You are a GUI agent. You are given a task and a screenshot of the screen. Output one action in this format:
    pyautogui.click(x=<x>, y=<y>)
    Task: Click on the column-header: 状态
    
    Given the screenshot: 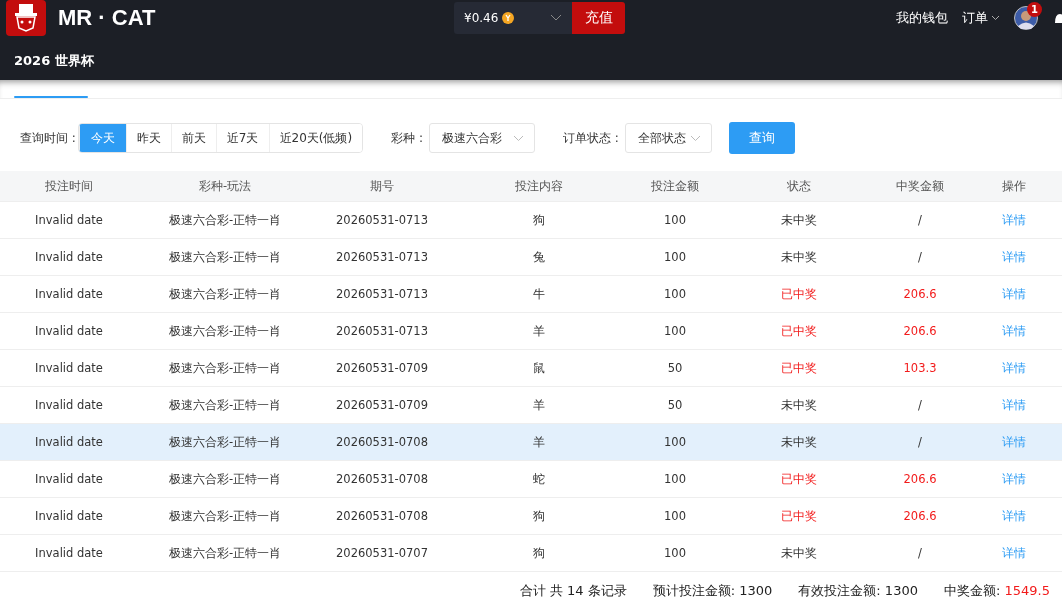 What is the action you would take?
    pyautogui.click(x=799, y=186)
    